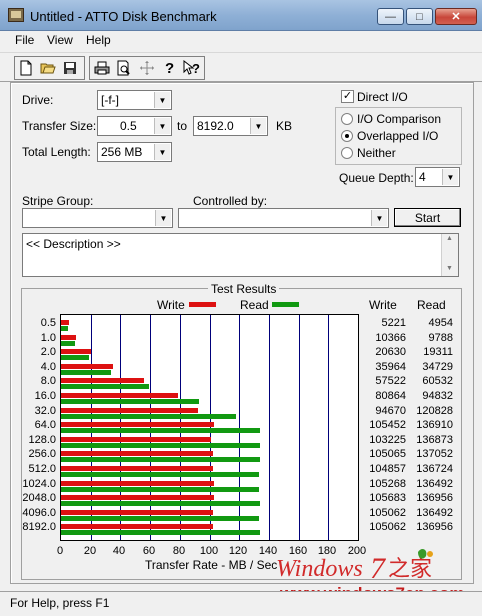  What do you see at coordinates (319, 569) in the screenshot?
I see `svg-text: Windows` at bounding box center [319, 569].